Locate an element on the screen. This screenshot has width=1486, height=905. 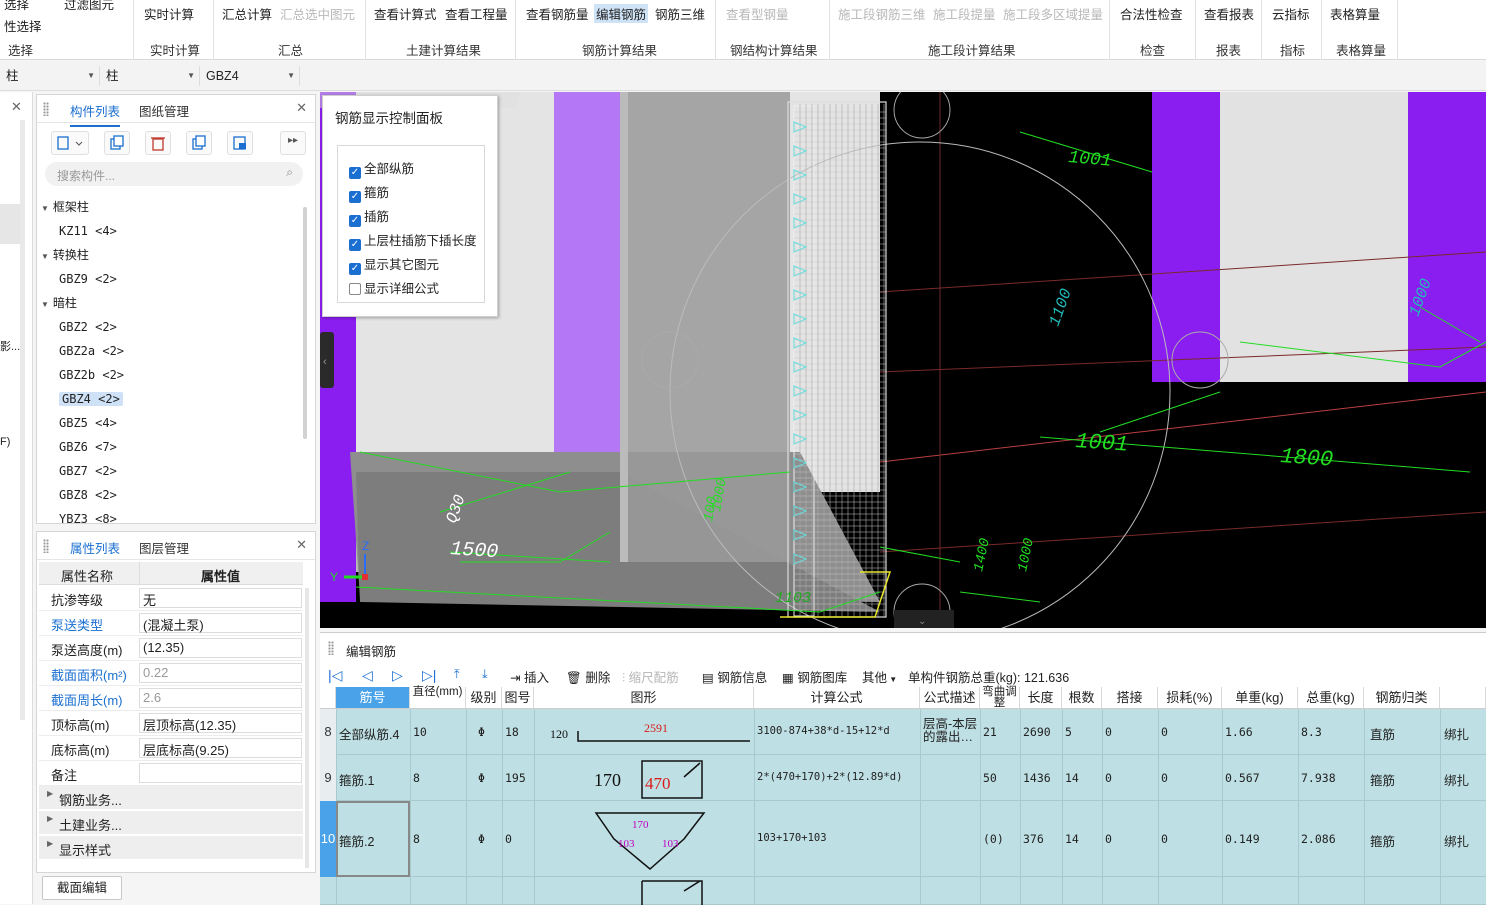
segment-3d-button: 施工段钢筋三维 is located at coordinates (882, 13).